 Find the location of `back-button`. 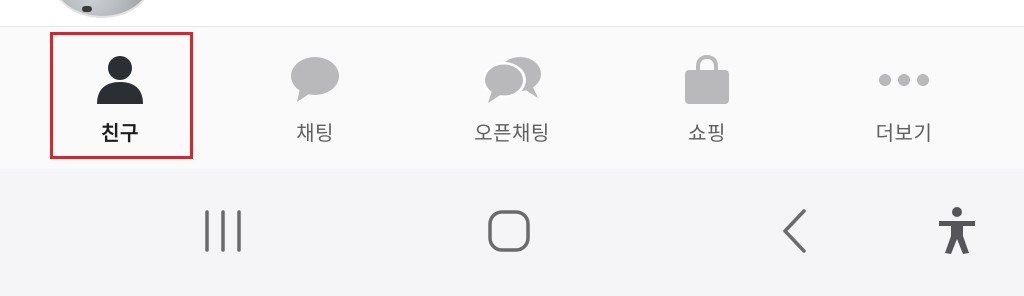

back-button is located at coordinates (795, 231).